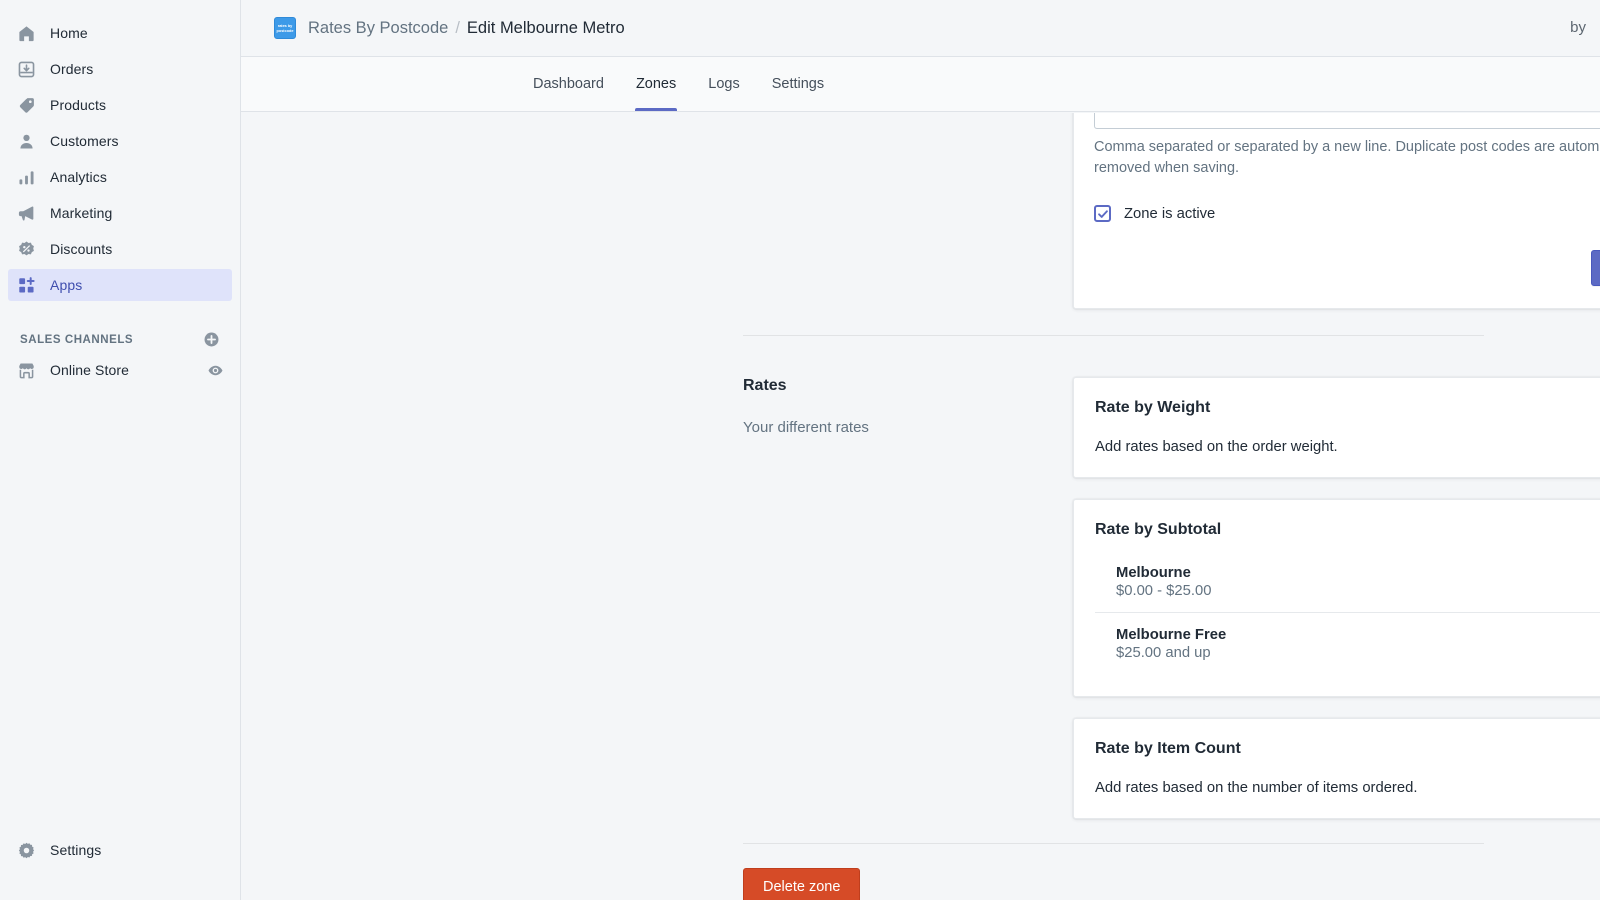 The width and height of the screenshot is (1600, 900). What do you see at coordinates (545, 27) in the screenshot?
I see `breadcrumb-current: Edit Melbourne Metro` at bounding box center [545, 27].